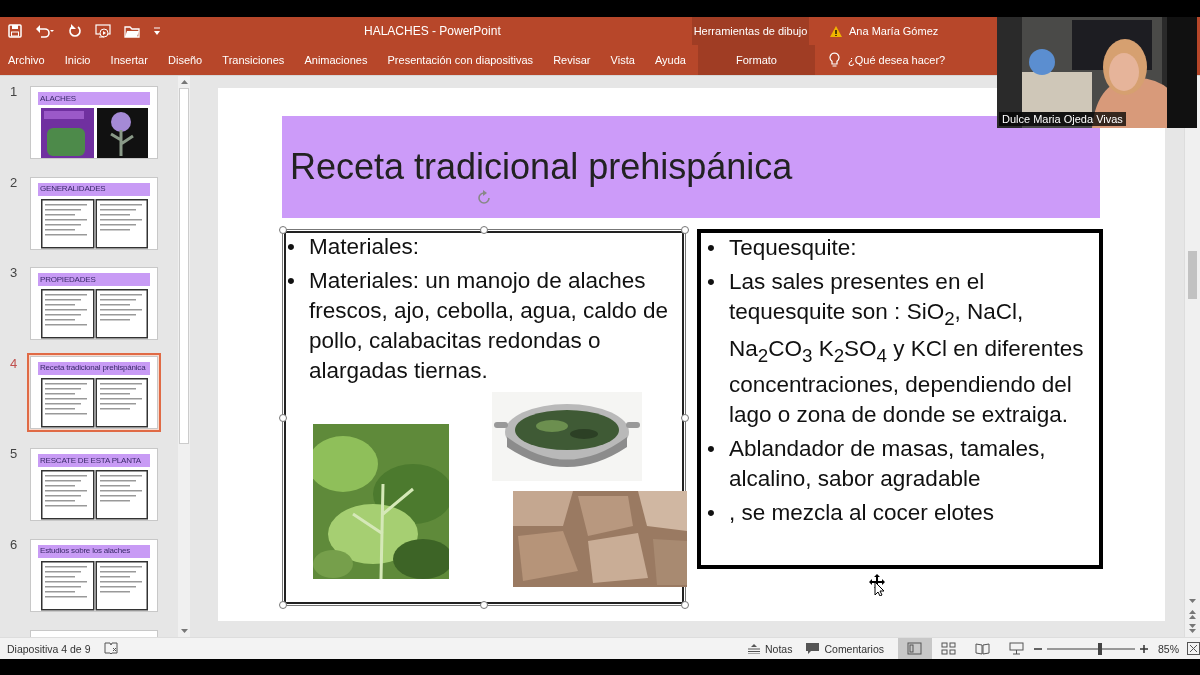  I want to click on thumbnail-title: Estudios sobre los alaches, so click(85, 551).